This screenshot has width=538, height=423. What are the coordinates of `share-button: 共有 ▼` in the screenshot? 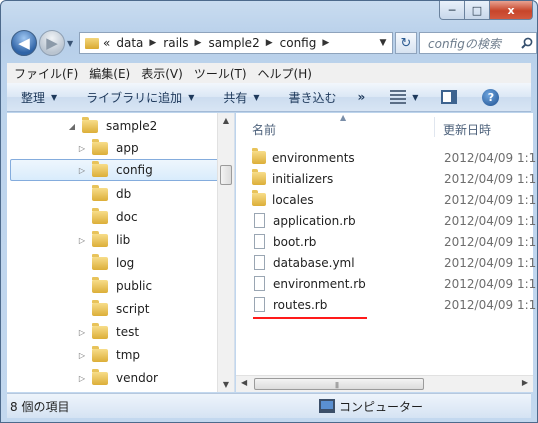 It's located at (235, 97).